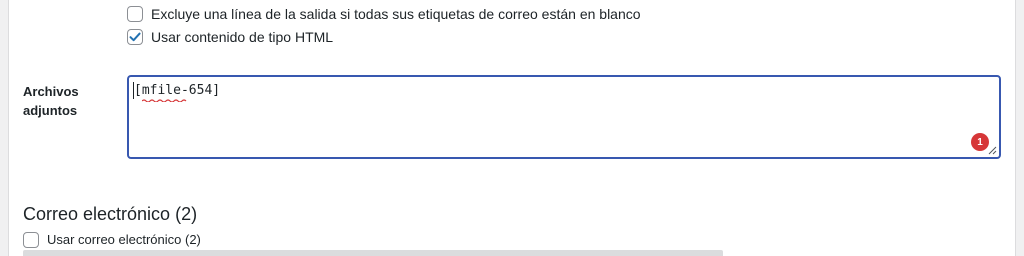 Image resolution: width=1024 pixels, height=256 pixels. Describe the element at coordinates (4, 128) in the screenshot. I see `left-panel-edge` at that location.